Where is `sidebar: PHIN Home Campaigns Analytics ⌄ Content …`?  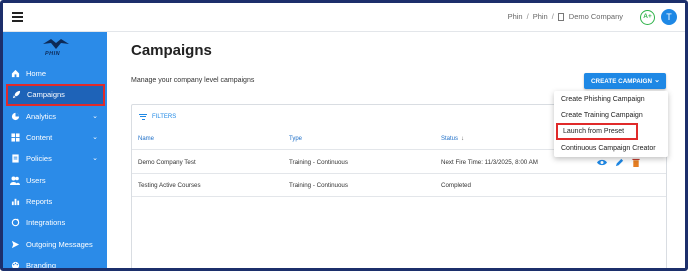 sidebar: PHIN Home Campaigns Analytics ⌄ Content … is located at coordinates (55, 151).